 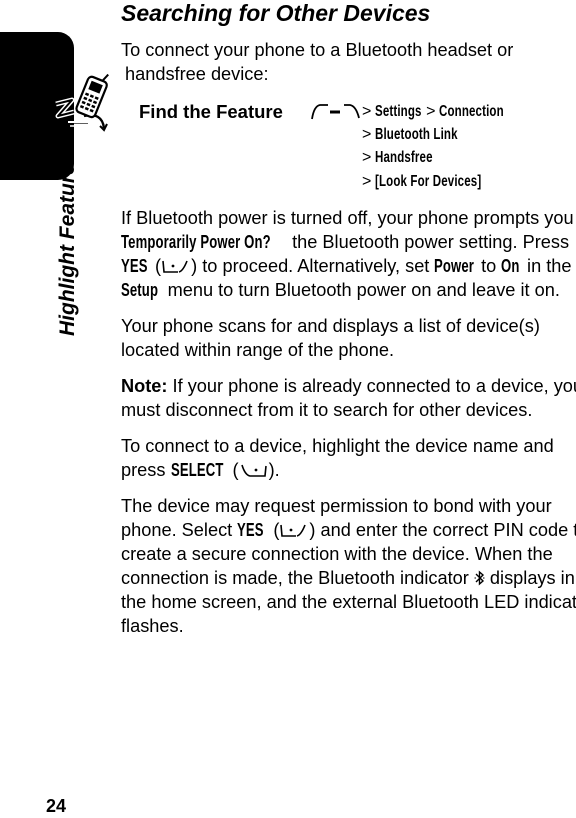 What do you see at coordinates (335, 112) in the screenshot?
I see `menu-key-icon` at bounding box center [335, 112].